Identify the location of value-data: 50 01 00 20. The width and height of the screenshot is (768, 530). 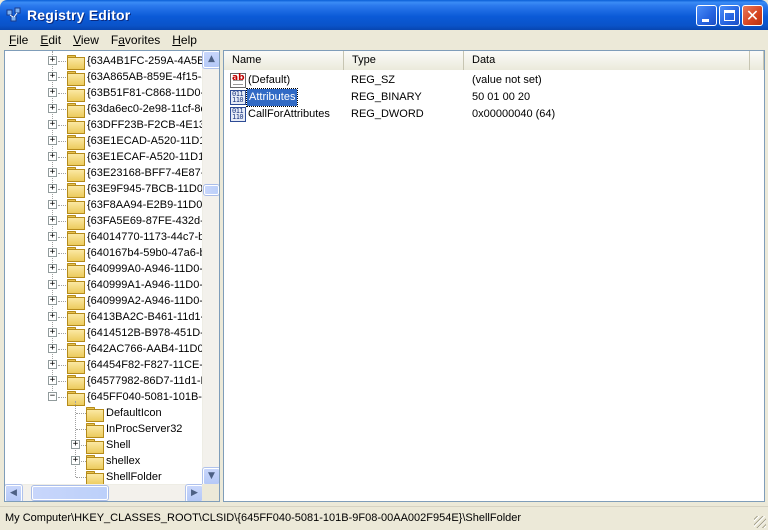
(501, 97).